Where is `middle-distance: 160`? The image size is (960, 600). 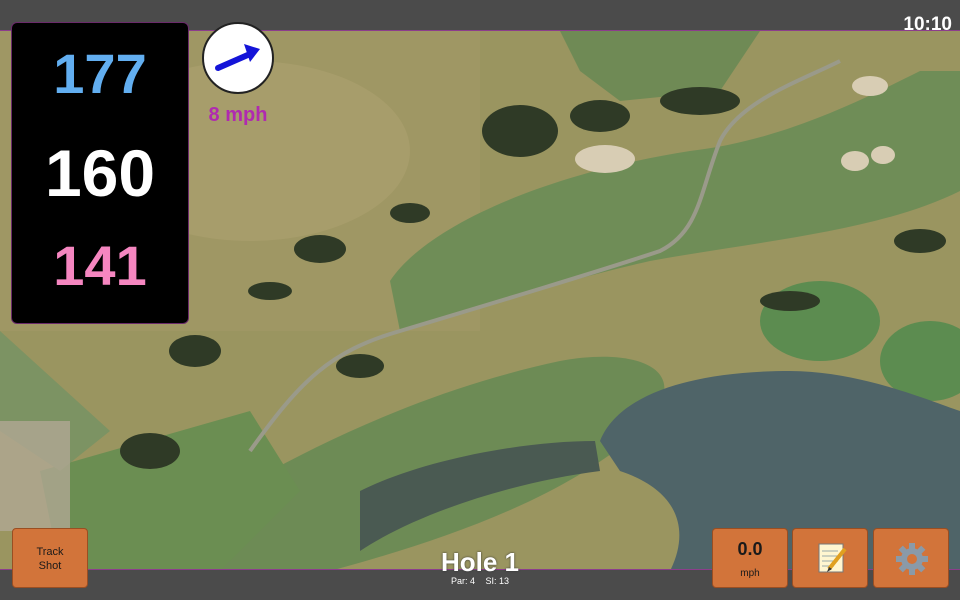 middle-distance: 160 is located at coordinates (100, 173).